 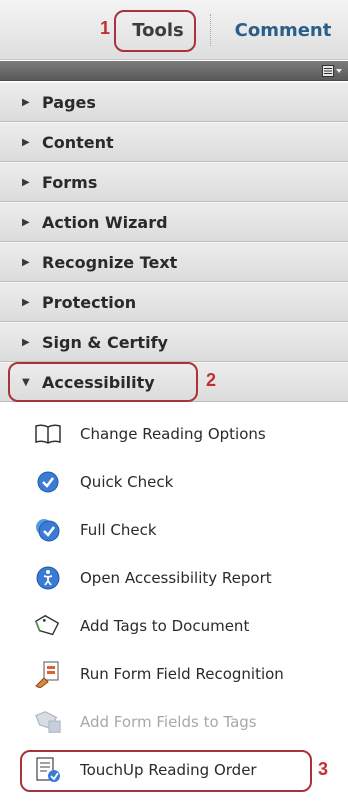 I want to click on callout-number-1: 1, so click(x=105, y=28).